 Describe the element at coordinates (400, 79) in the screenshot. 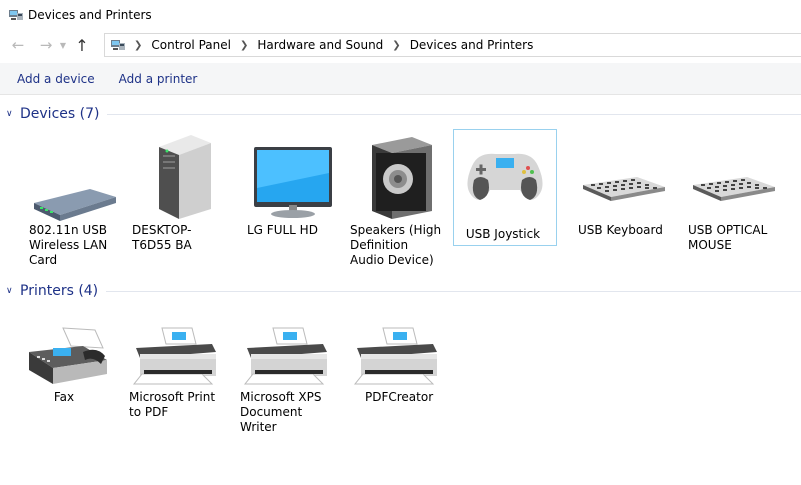

I see `command-bar: Add a device Add a printer` at that location.